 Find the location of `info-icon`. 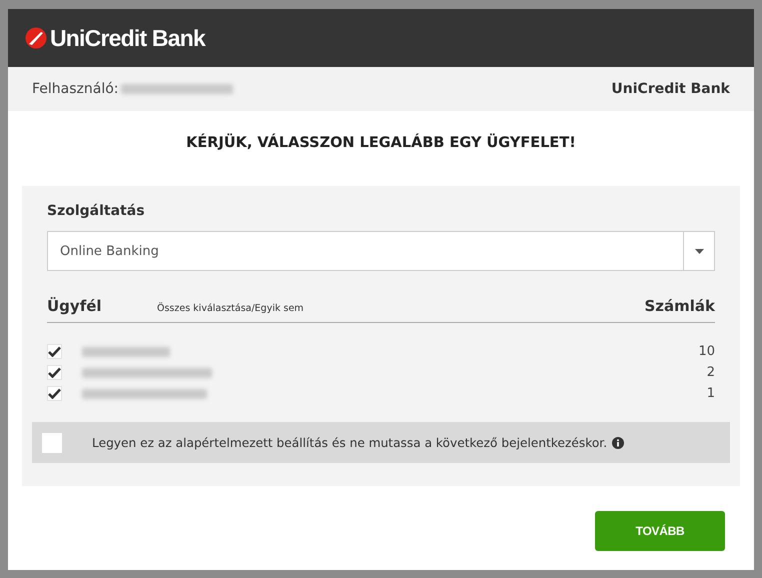

info-icon is located at coordinates (618, 442).